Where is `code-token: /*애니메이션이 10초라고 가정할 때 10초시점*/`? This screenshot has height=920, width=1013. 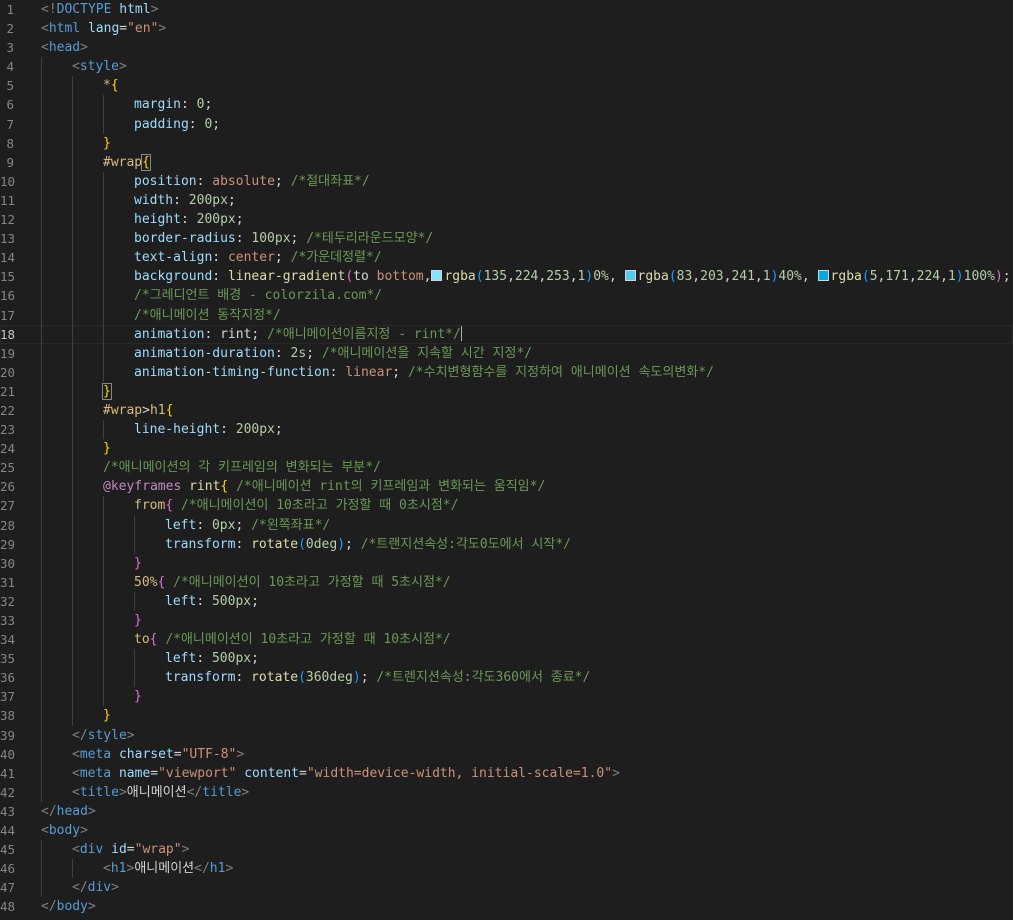
code-token: /*애니메이션이 10초라고 가정할 때 10초시점*/ is located at coordinates (308, 640).